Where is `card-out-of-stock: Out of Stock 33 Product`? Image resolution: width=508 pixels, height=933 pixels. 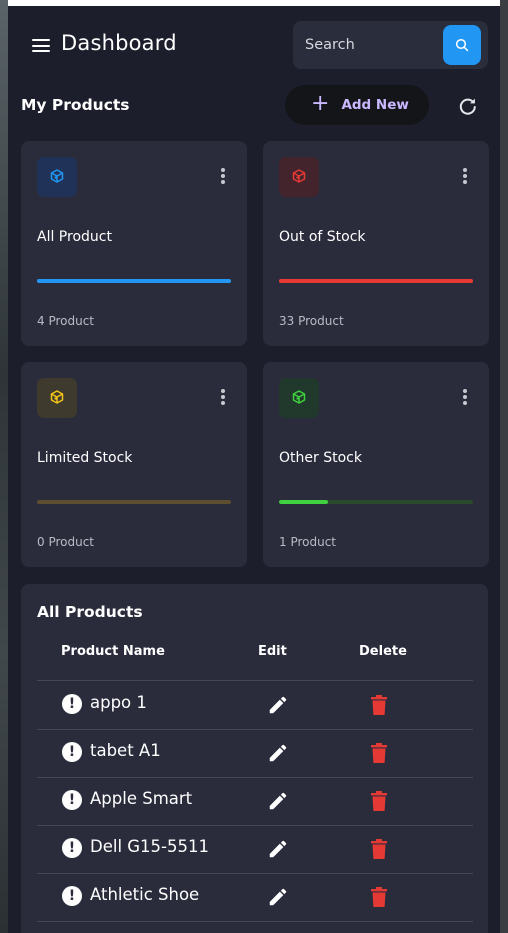 card-out-of-stock: Out of Stock 33 Product is located at coordinates (376, 243).